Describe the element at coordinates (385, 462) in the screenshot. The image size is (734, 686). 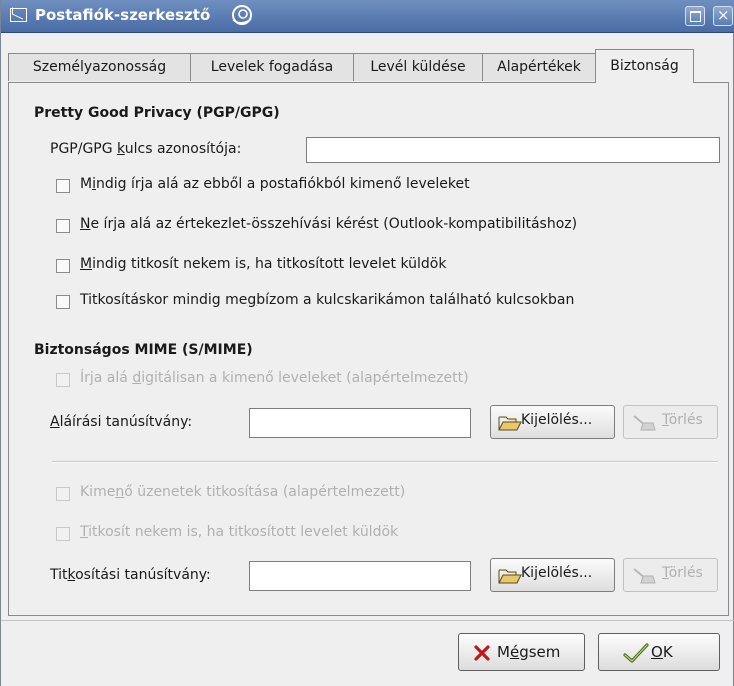
I see `smime-separator` at that location.